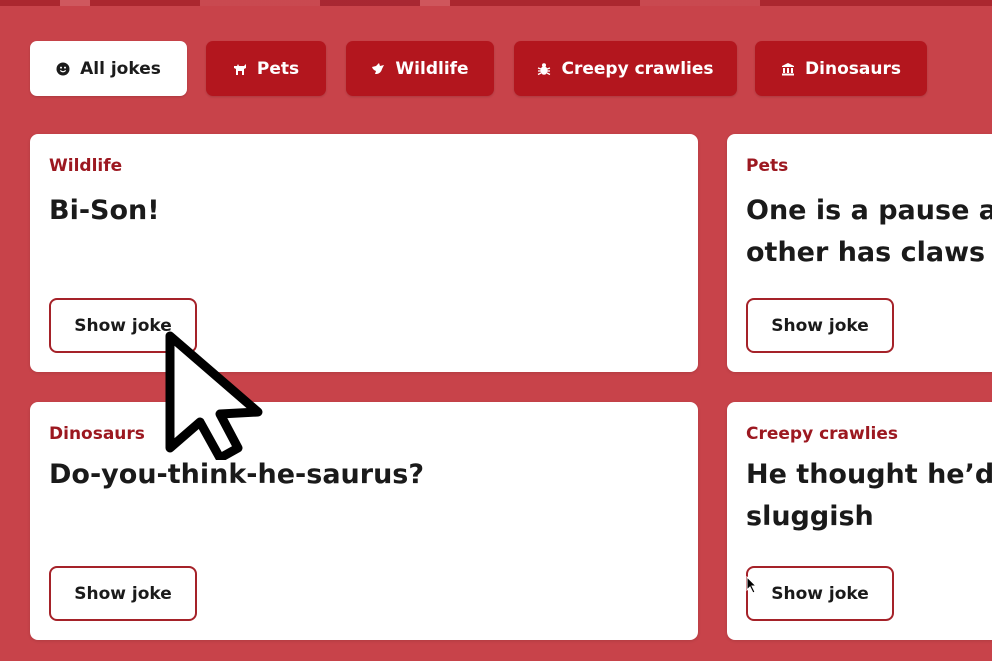  Describe the element at coordinates (822, 434) in the screenshot. I see `card-category: Creepy crawlies` at that location.